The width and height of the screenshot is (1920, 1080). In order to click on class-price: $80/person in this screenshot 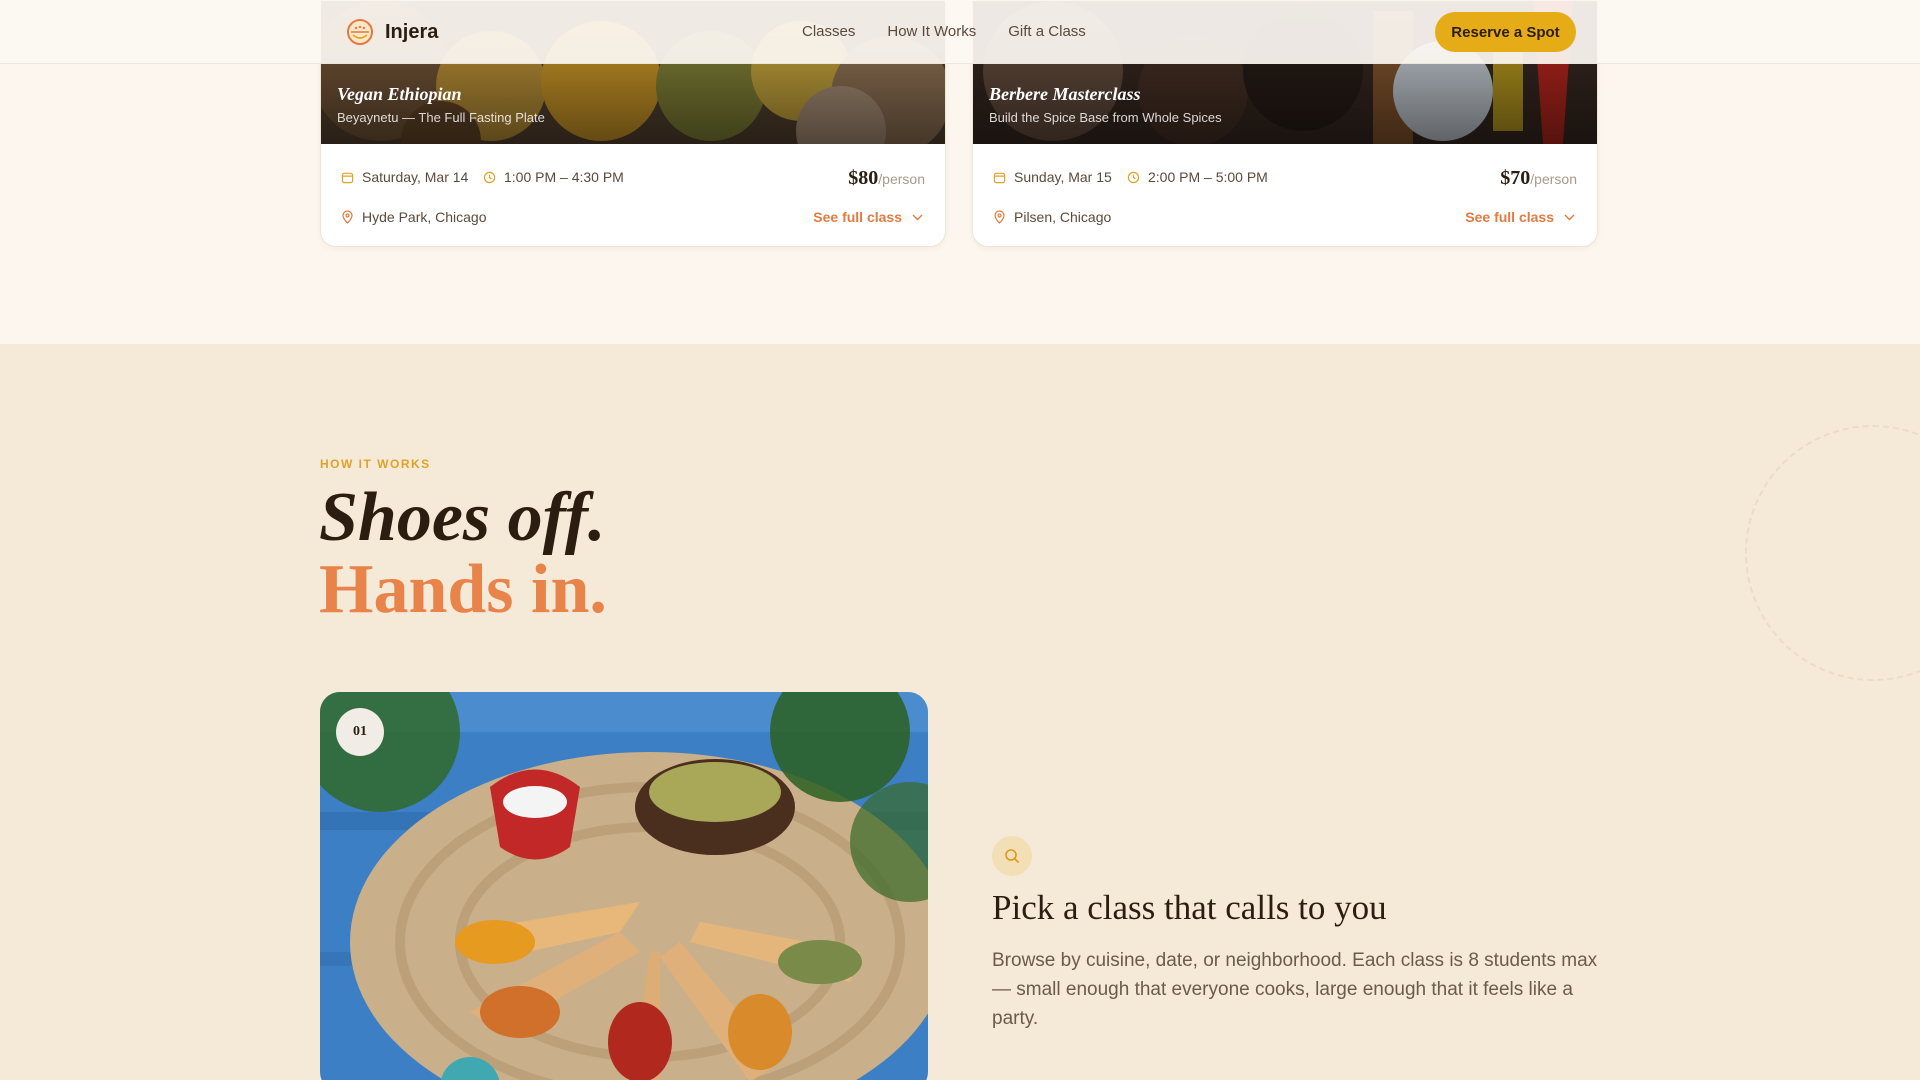, I will do `click(886, 178)`.